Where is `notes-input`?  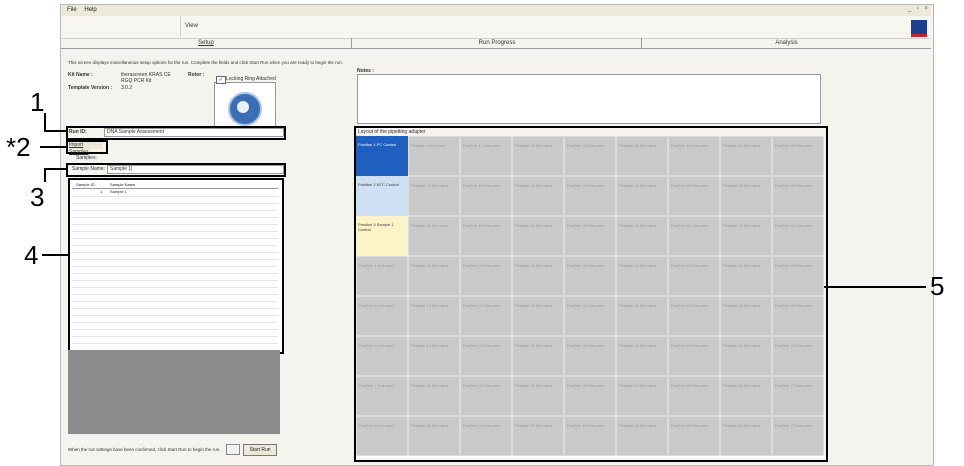
notes-input is located at coordinates (589, 99).